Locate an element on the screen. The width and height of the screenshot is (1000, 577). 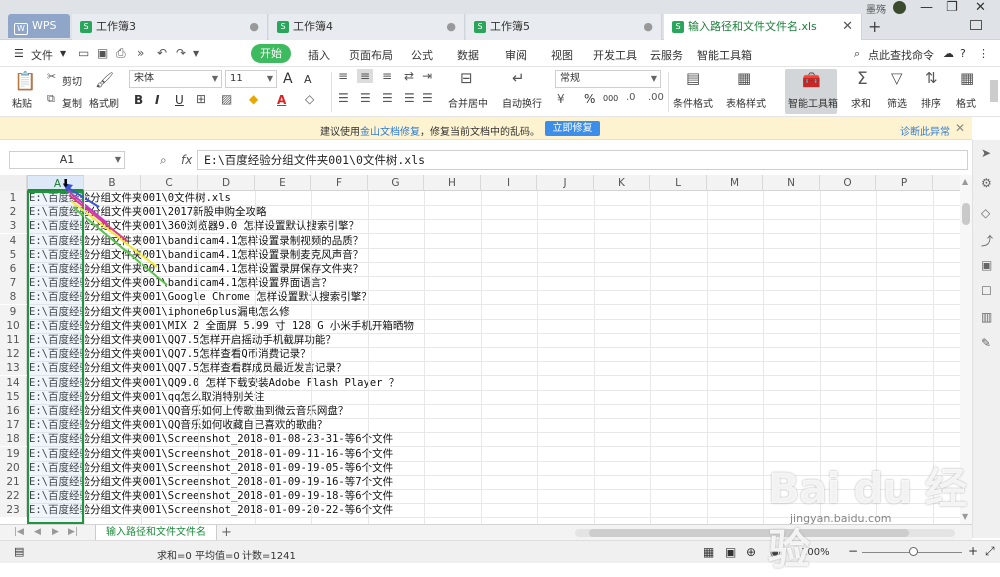
tab-developer: 开发工具 is located at coordinates (615, 55).